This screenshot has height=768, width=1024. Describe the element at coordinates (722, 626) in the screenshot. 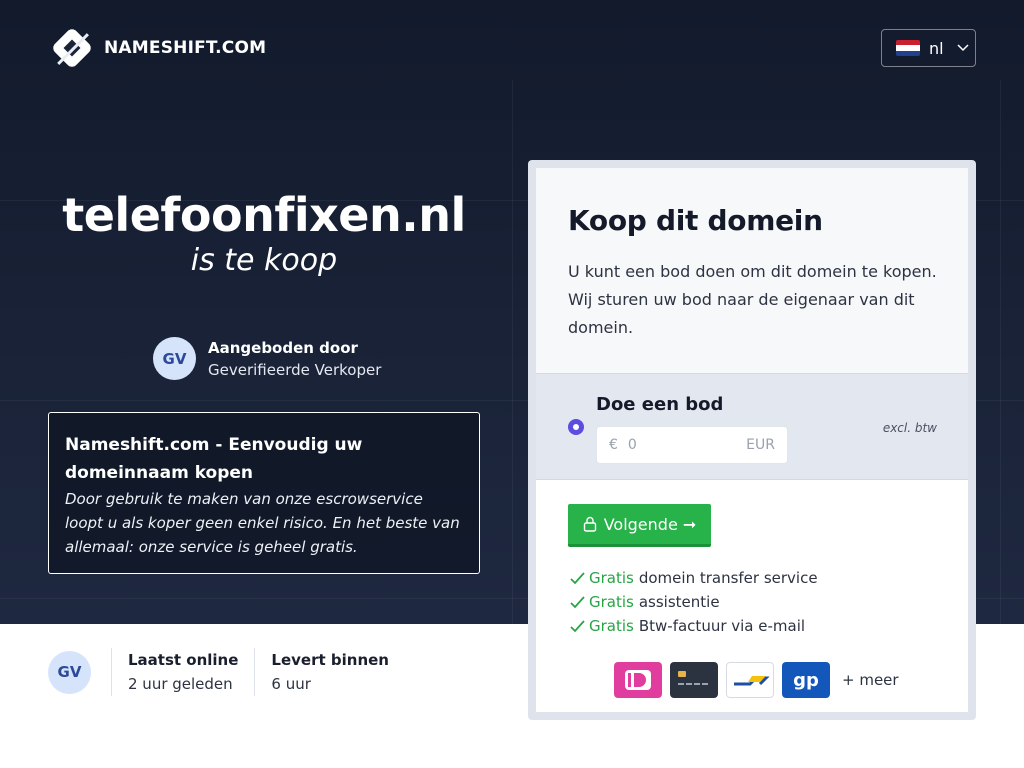

I see `perk-text: Btw-factuur via e-mail` at that location.